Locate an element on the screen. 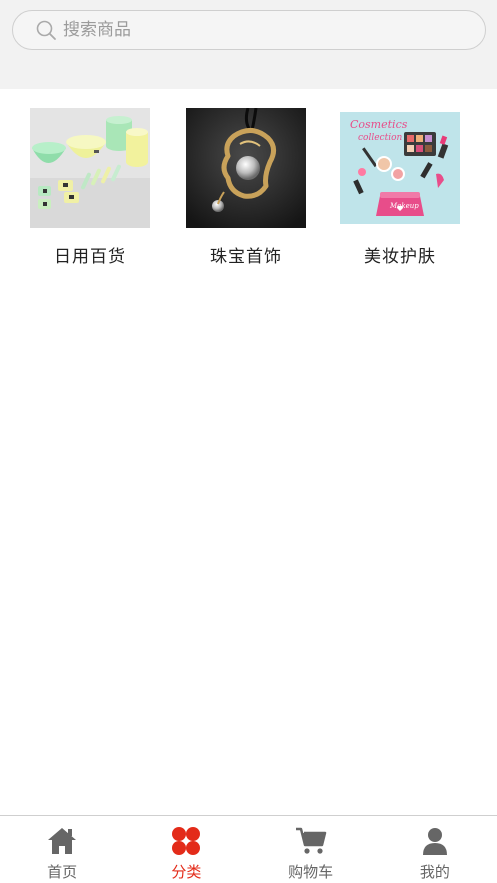  category-label: 美妆护肤 is located at coordinates (400, 257).